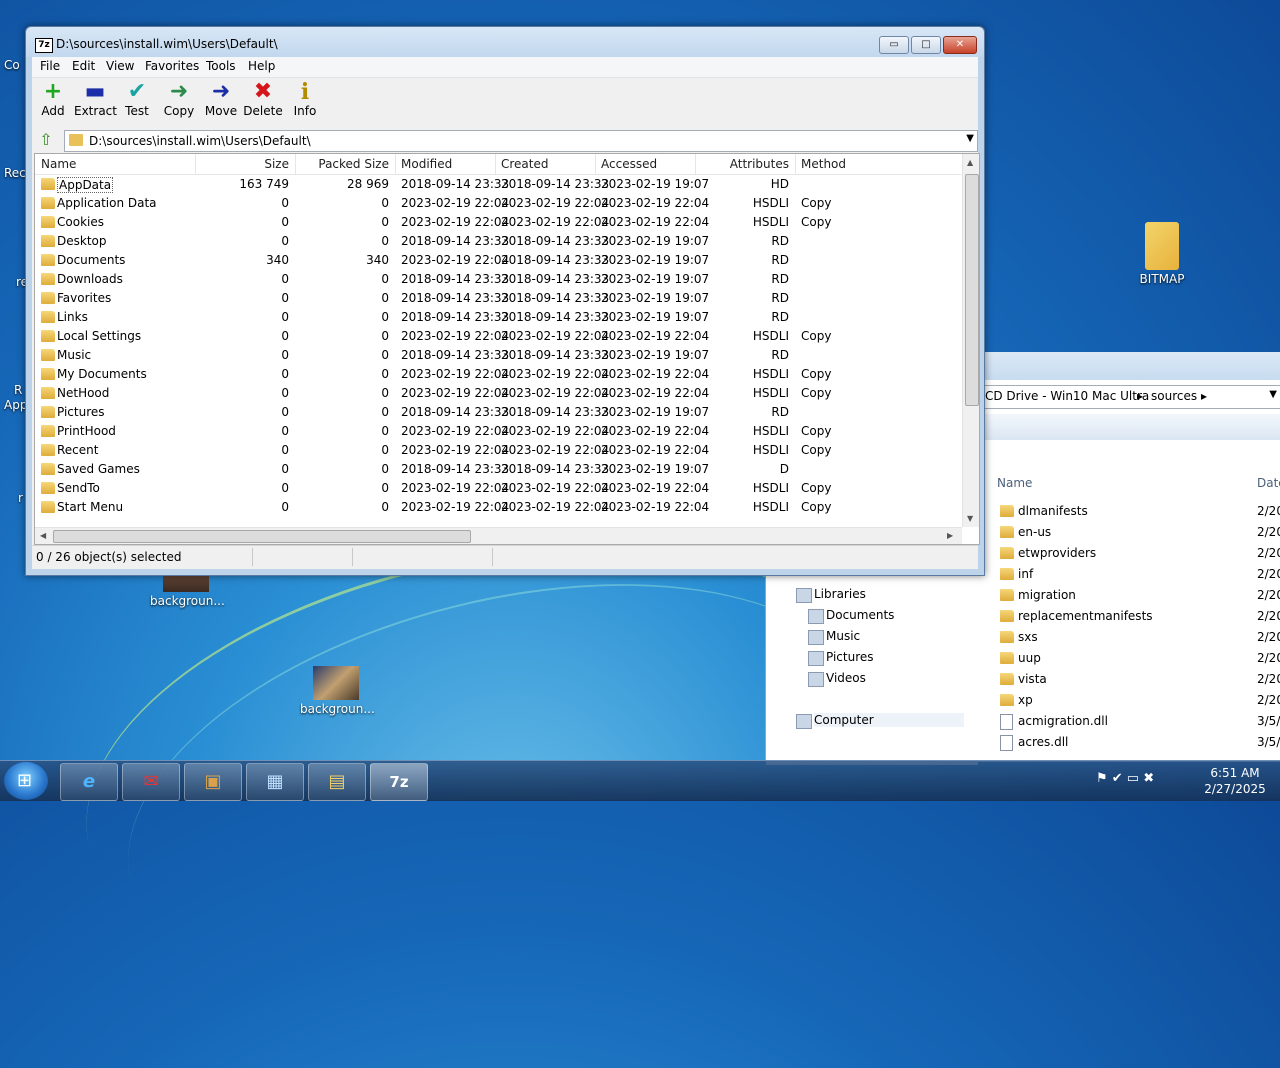  What do you see at coordinates (1132, 595) in the screenshot?
I see `list-item: migration2/20` at bounding box center [1132, 595].